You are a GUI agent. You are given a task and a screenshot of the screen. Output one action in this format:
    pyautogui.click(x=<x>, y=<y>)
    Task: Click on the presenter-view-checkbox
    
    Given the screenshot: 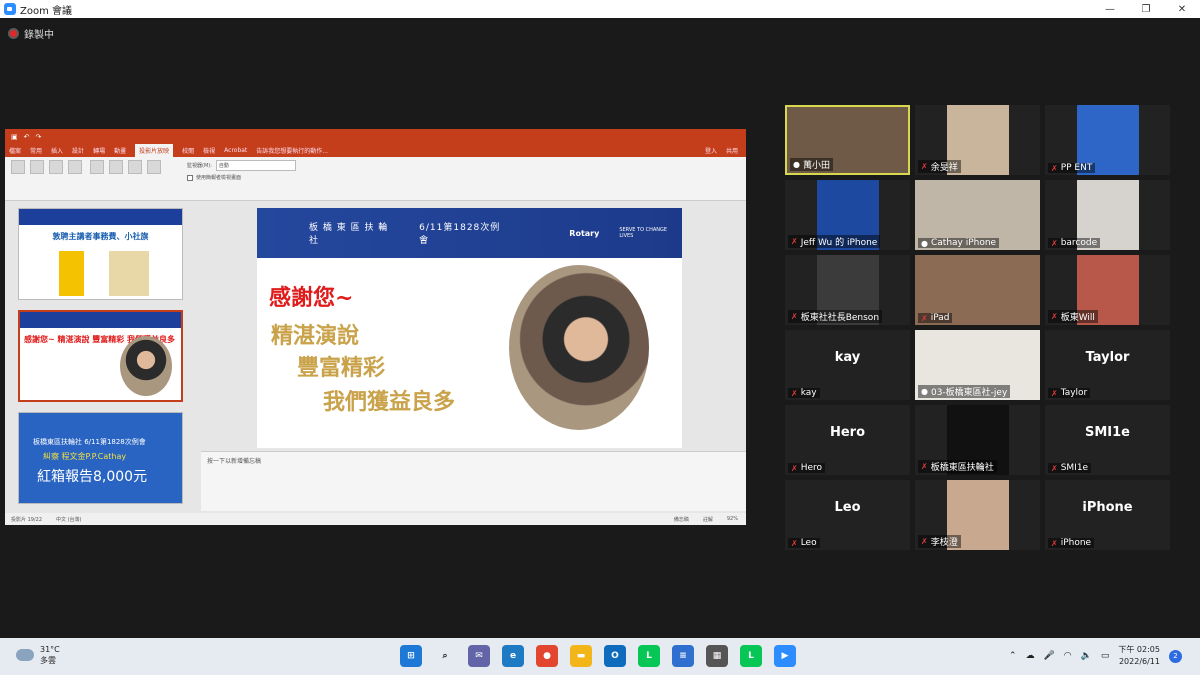 What is the action you would take?
    pyautogui.click(x=190, y=177)
    